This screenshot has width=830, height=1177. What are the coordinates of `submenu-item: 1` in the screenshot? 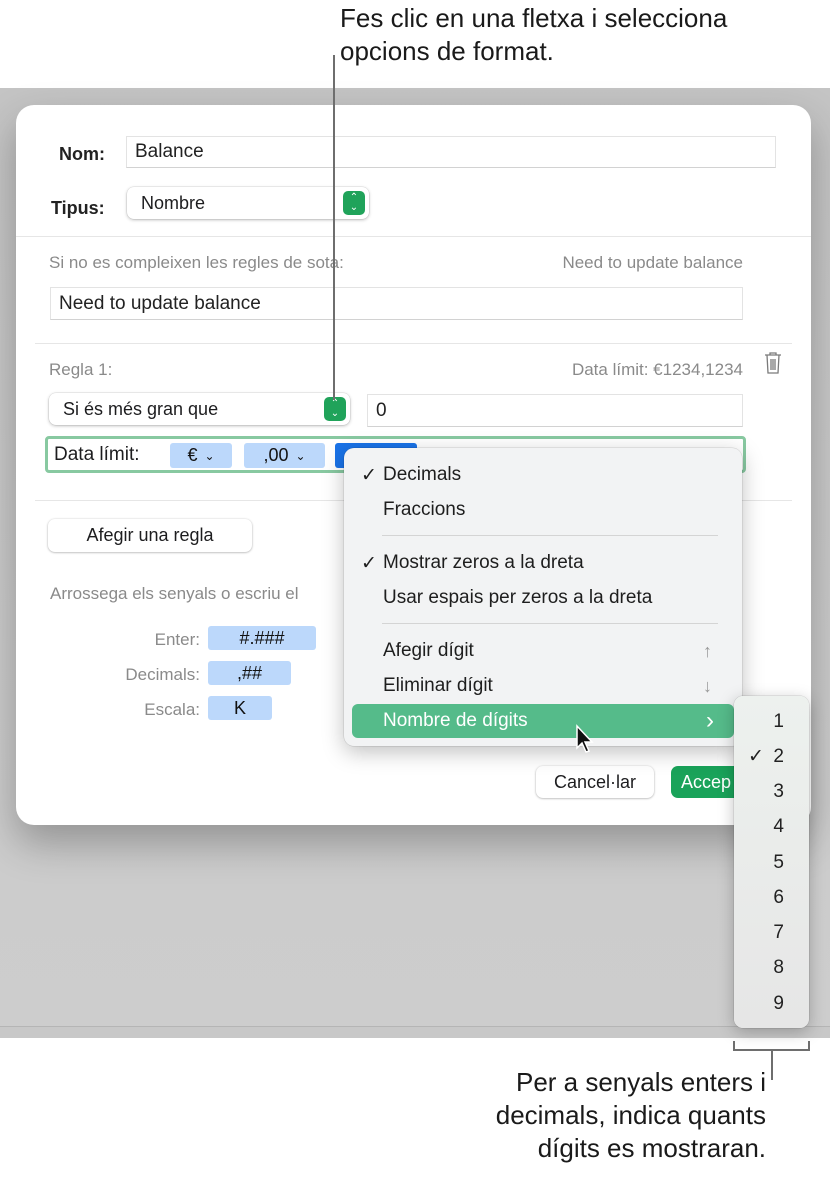 It's located at (771, 721).